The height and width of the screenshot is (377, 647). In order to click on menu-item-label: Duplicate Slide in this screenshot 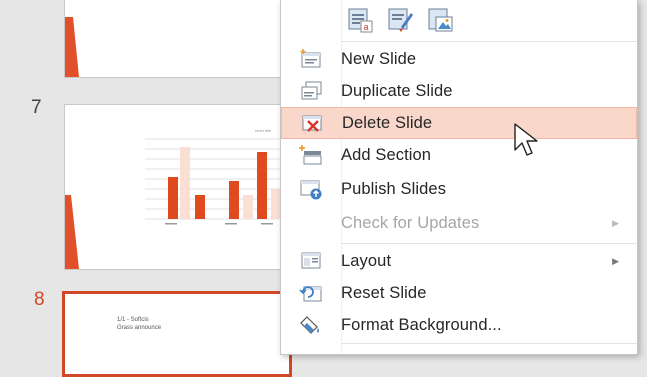, I will do `click(397, 90)`.